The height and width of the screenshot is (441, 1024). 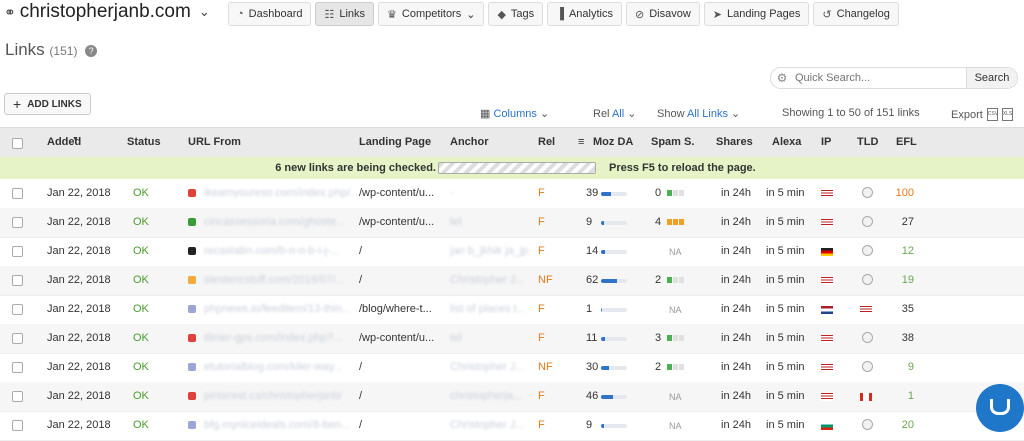 What do you see at coordinates (395, 142) in the screenshot?
I see `column-header-landing-page: Landing Page` at bounding box center [395, 142].